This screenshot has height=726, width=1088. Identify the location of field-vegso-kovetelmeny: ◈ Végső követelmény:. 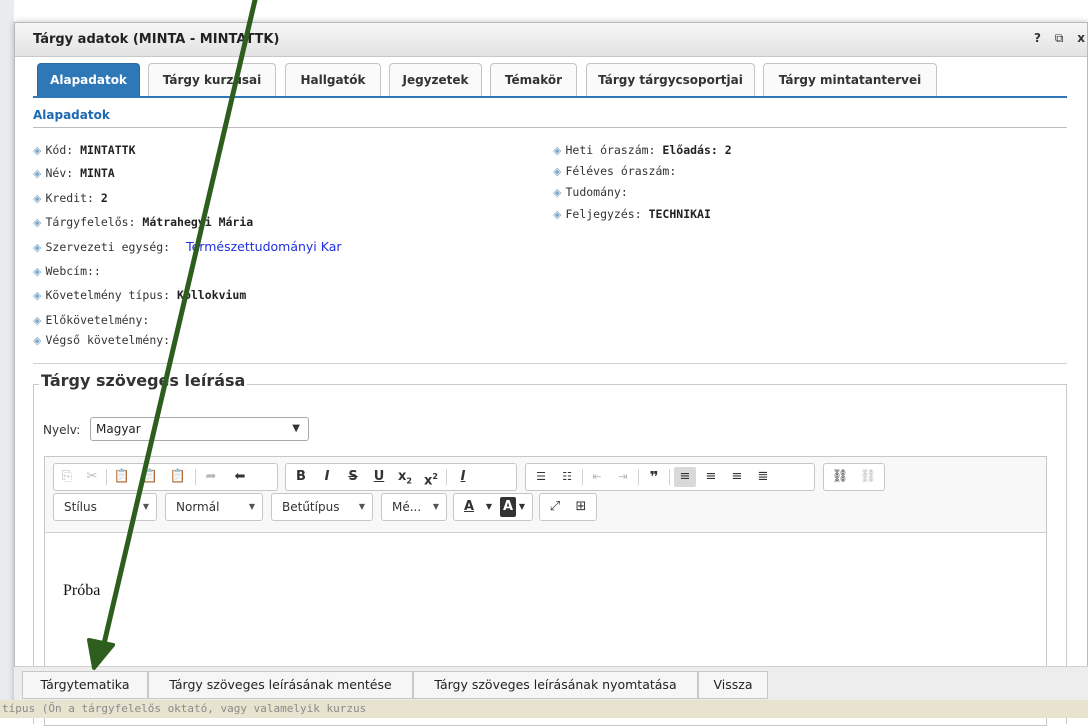
(102, 340).